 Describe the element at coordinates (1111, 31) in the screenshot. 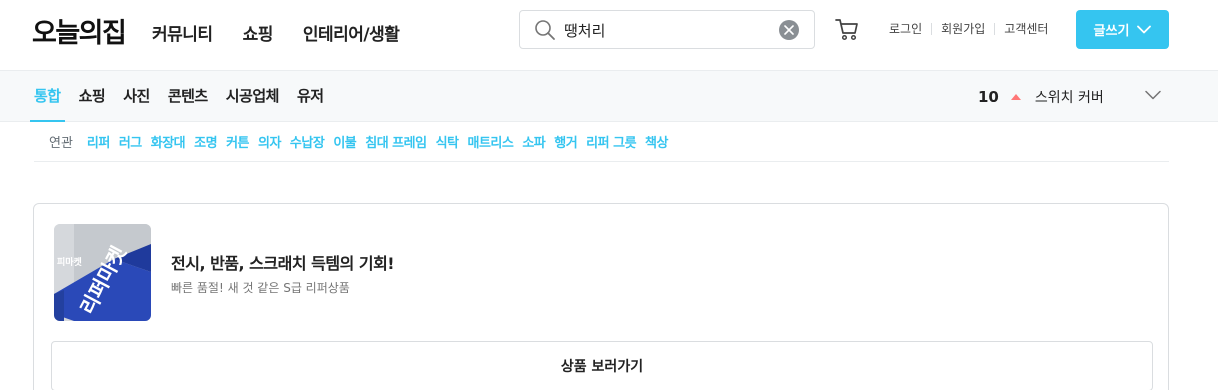

I see `write-button-label: 글쓰기` at that location.